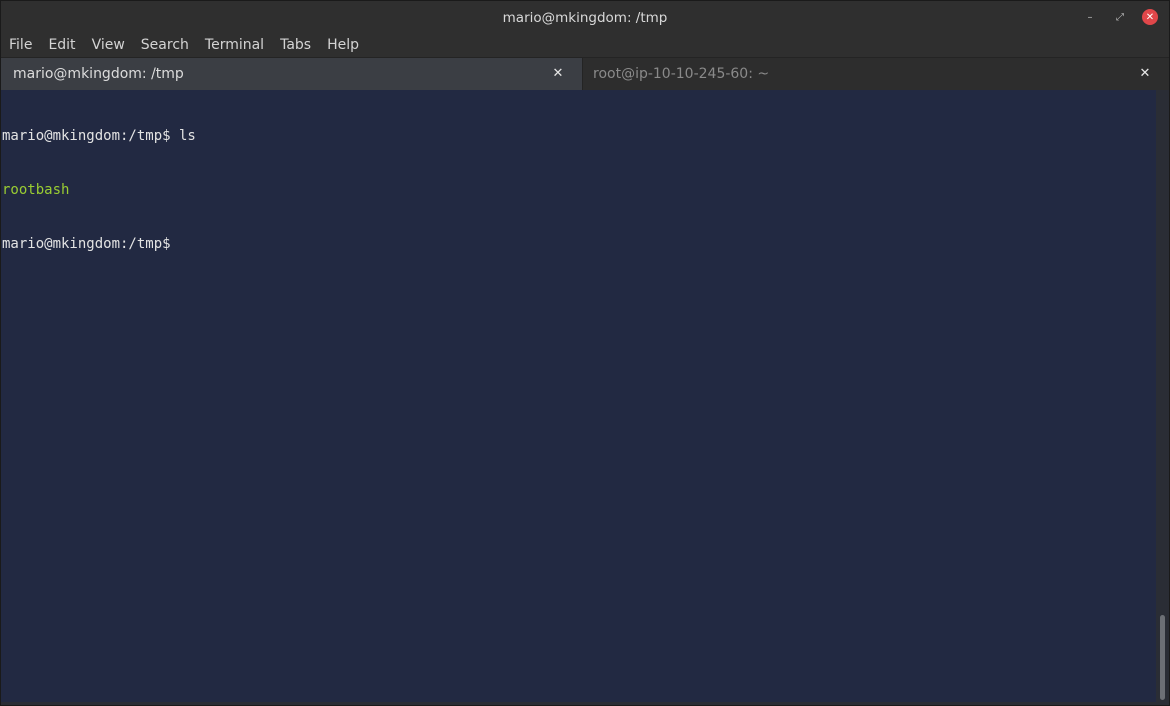 The image size is (1170, 706). I want to click on menu-search: Search, so click(165, 45).